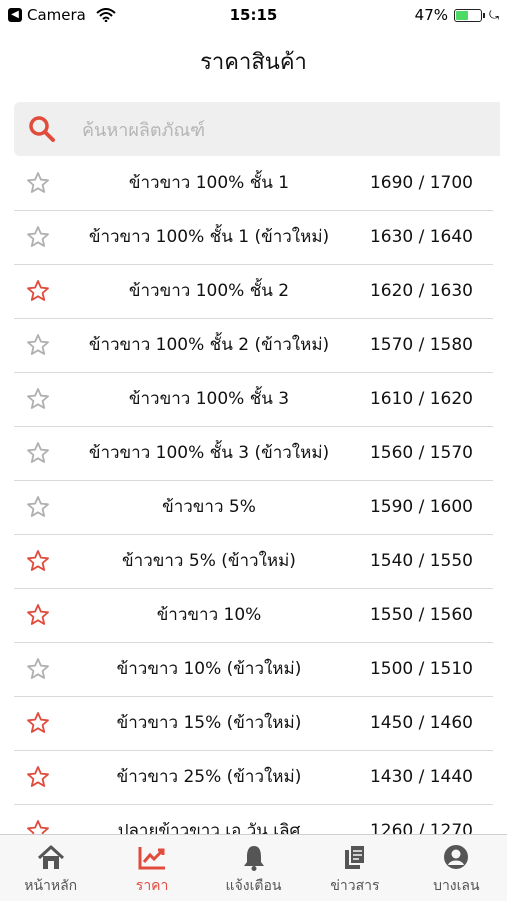  I want to click on product-name: ข้าวขาว 10% (ข้าวใหม่), so click(209, 669).